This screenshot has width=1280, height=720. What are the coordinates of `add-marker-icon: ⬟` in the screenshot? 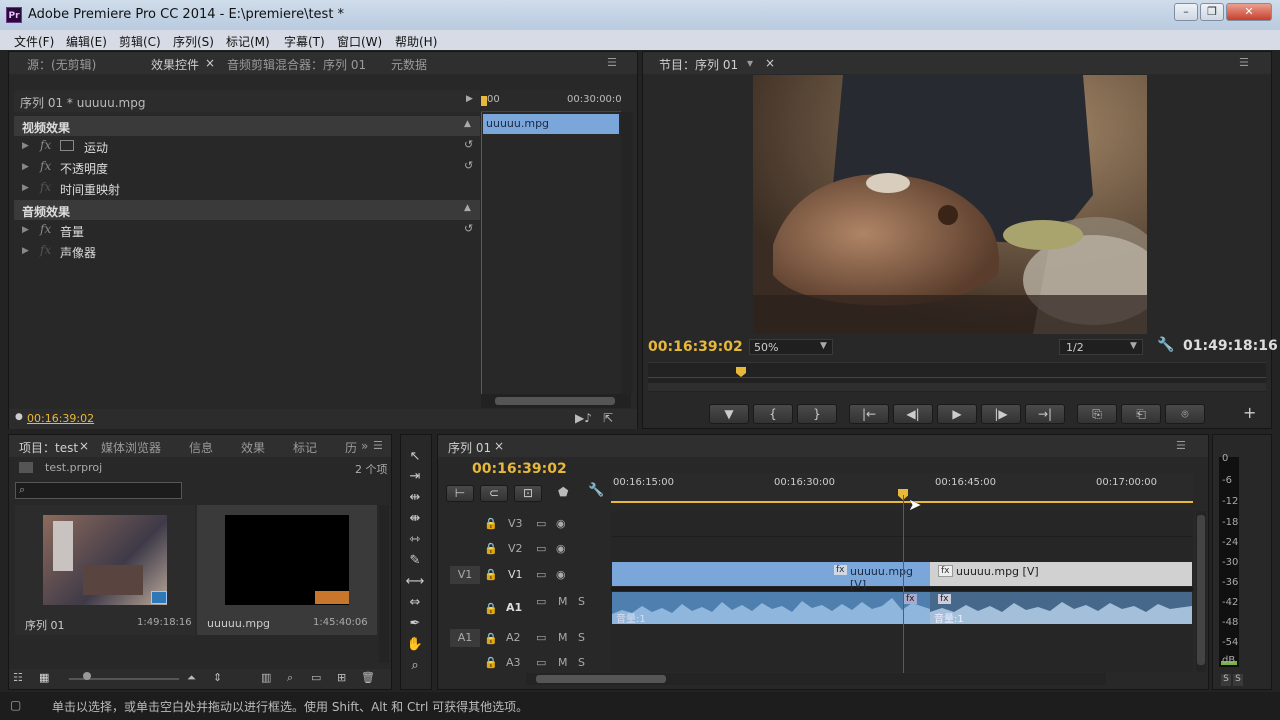 It's located at (563, 492).